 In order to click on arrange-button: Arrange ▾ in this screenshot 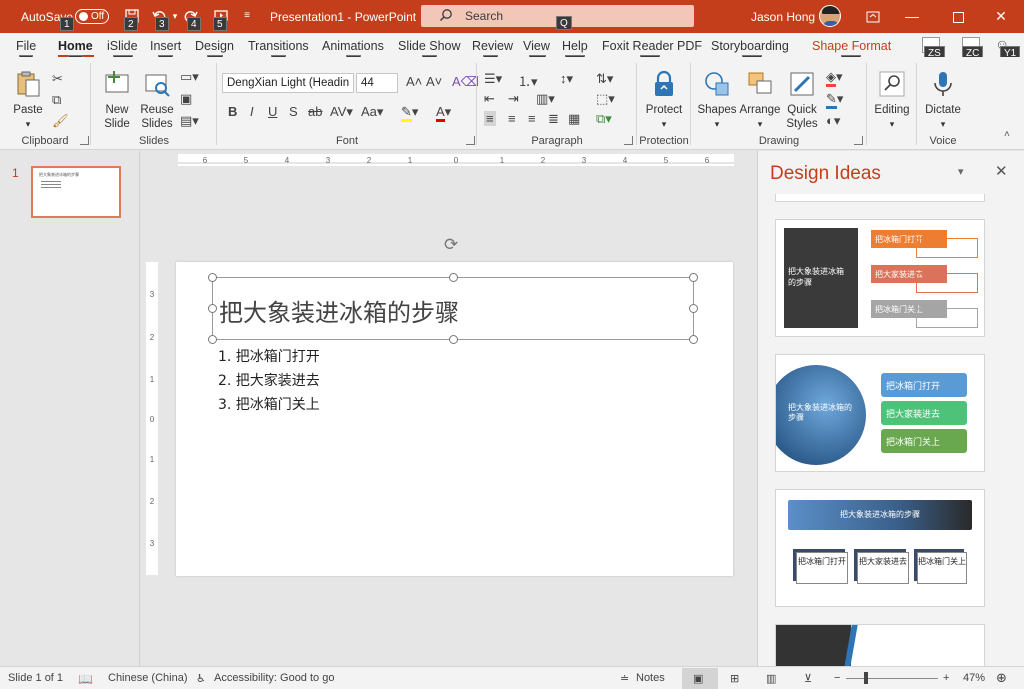, I will do `click(760, 100)`.